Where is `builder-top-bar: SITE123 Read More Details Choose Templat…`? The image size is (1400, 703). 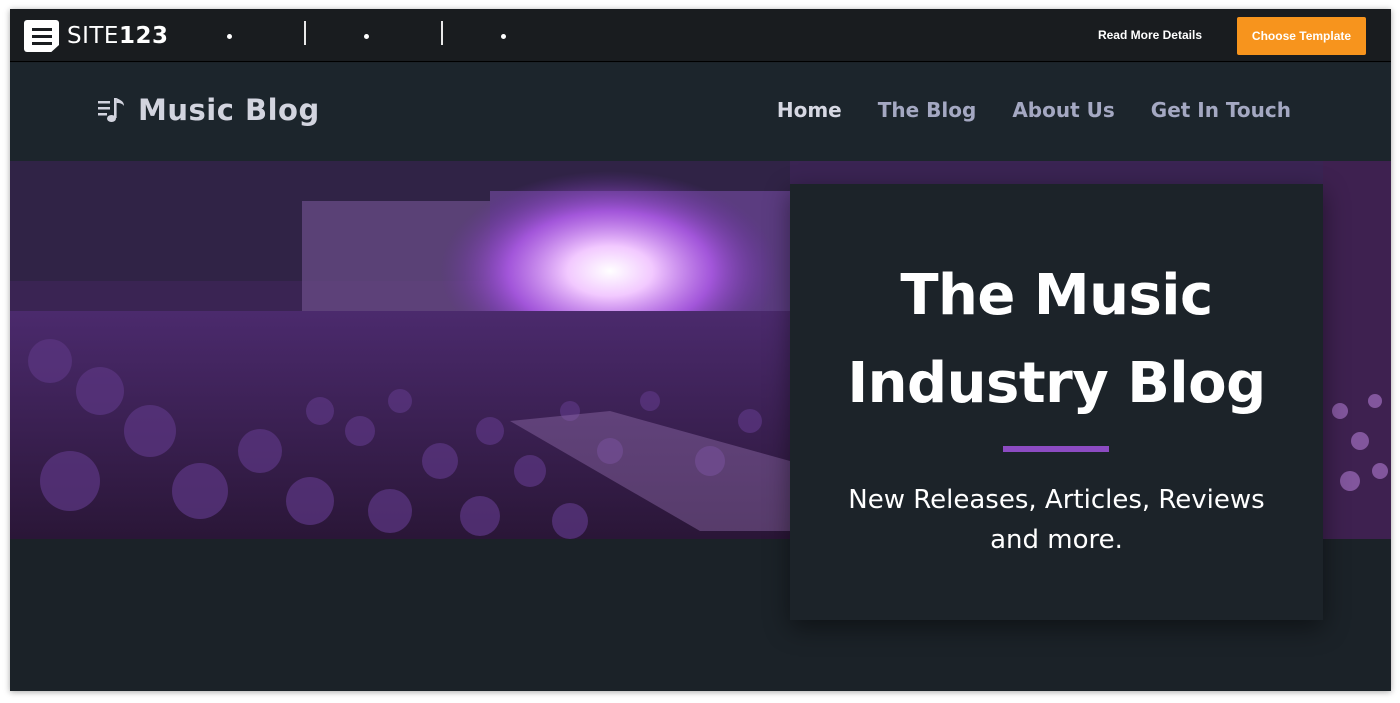
builder-top-bar: SITE123 Read More Details Choose Templat… is located at coordinates (700, 35).